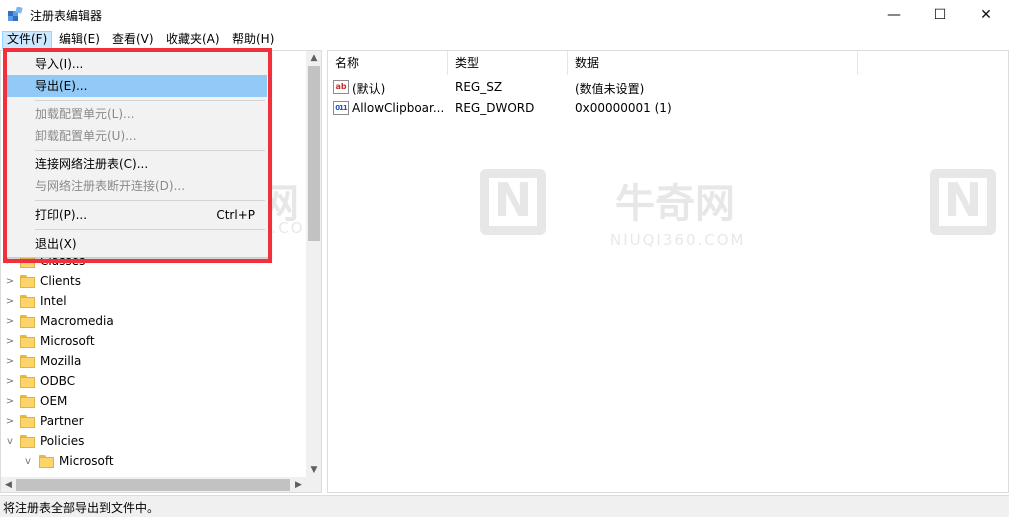  What do you see at coordinates (298, 484) in the screenshot?
I see `scroll-right-icon: ▶` at bounding box center [298, 484].